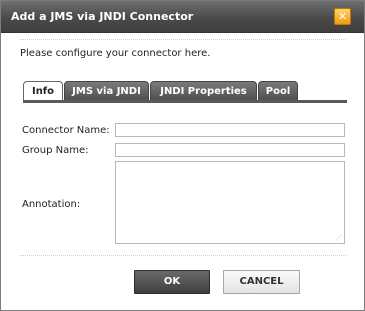 Image resolution: width=365 pixels, height=311 pixels. I want to click on close-icon: ✕, so click(342, 16).